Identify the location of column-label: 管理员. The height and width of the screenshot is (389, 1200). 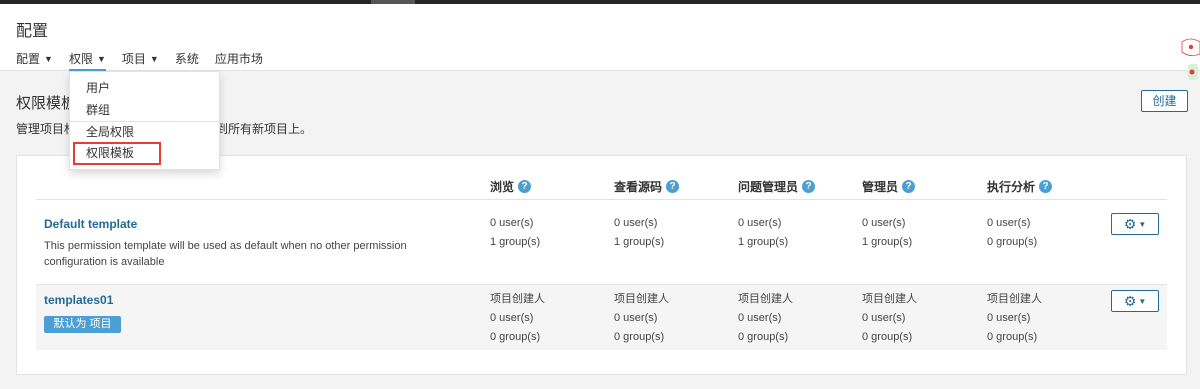
(880, 187).